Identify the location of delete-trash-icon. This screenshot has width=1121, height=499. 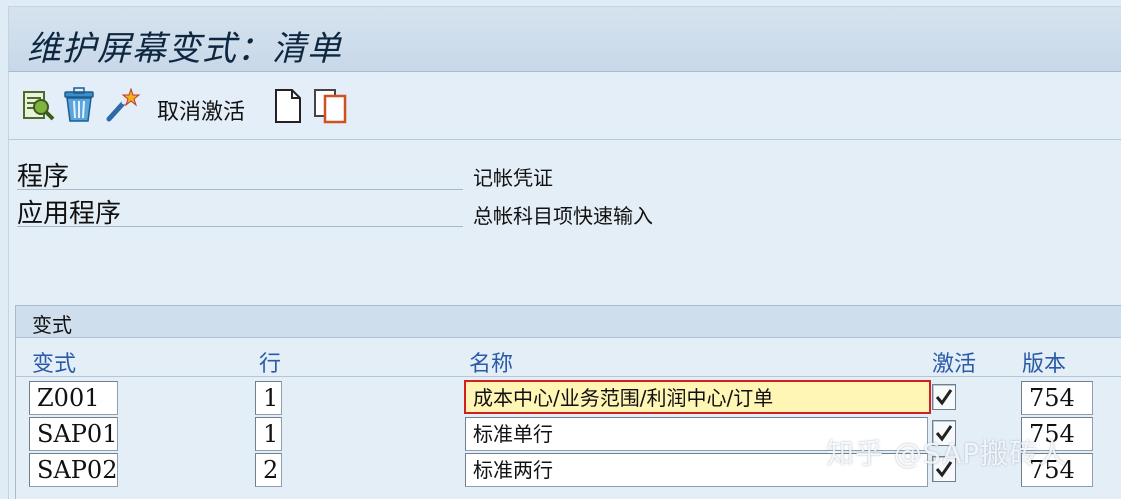
(79, 105).